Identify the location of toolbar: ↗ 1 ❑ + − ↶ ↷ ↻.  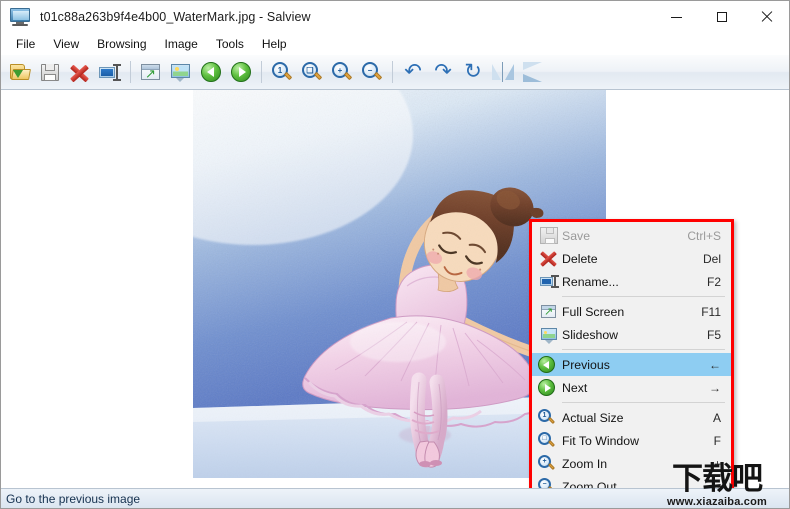
(395, 72).